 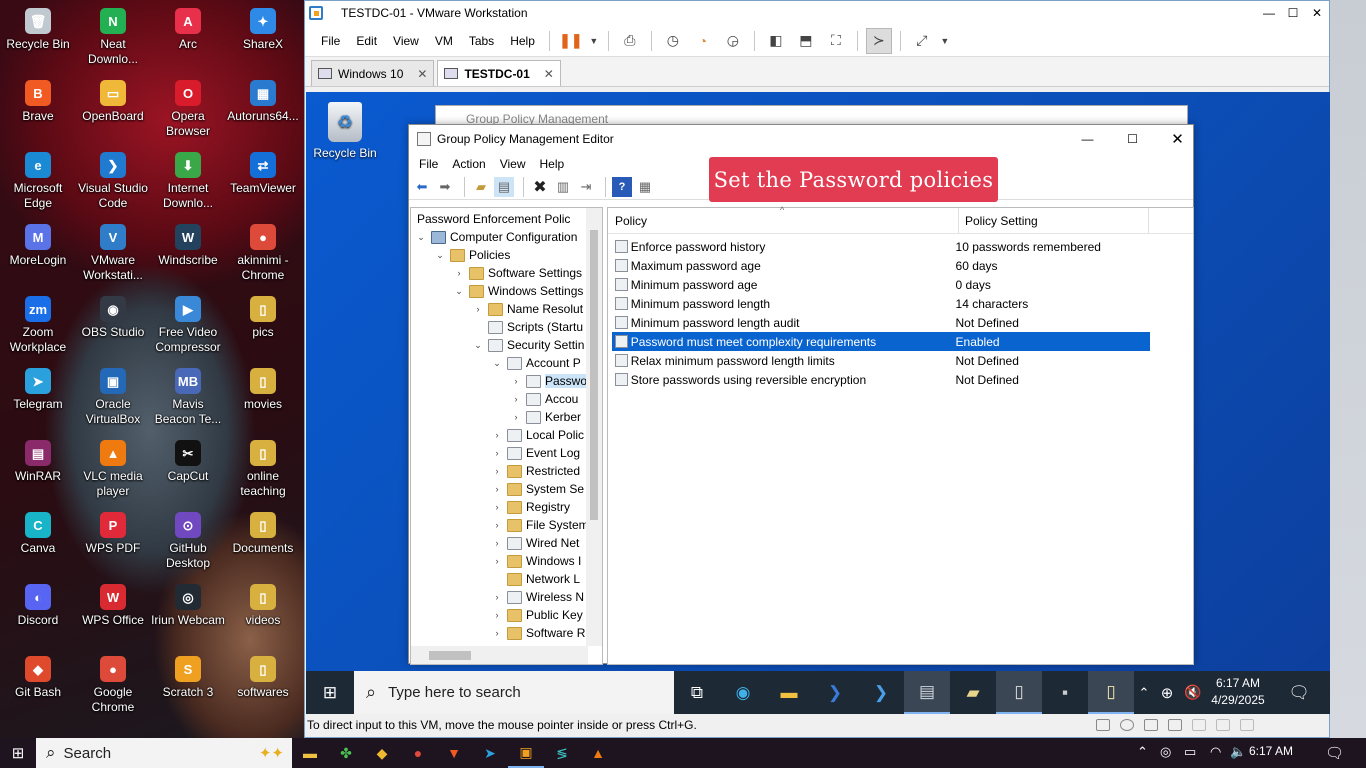 What do you see at coordinates (536, 453) in the screenshot?
I see `tree-node-event-log: › Event Log` at bounding box center [536, 453].